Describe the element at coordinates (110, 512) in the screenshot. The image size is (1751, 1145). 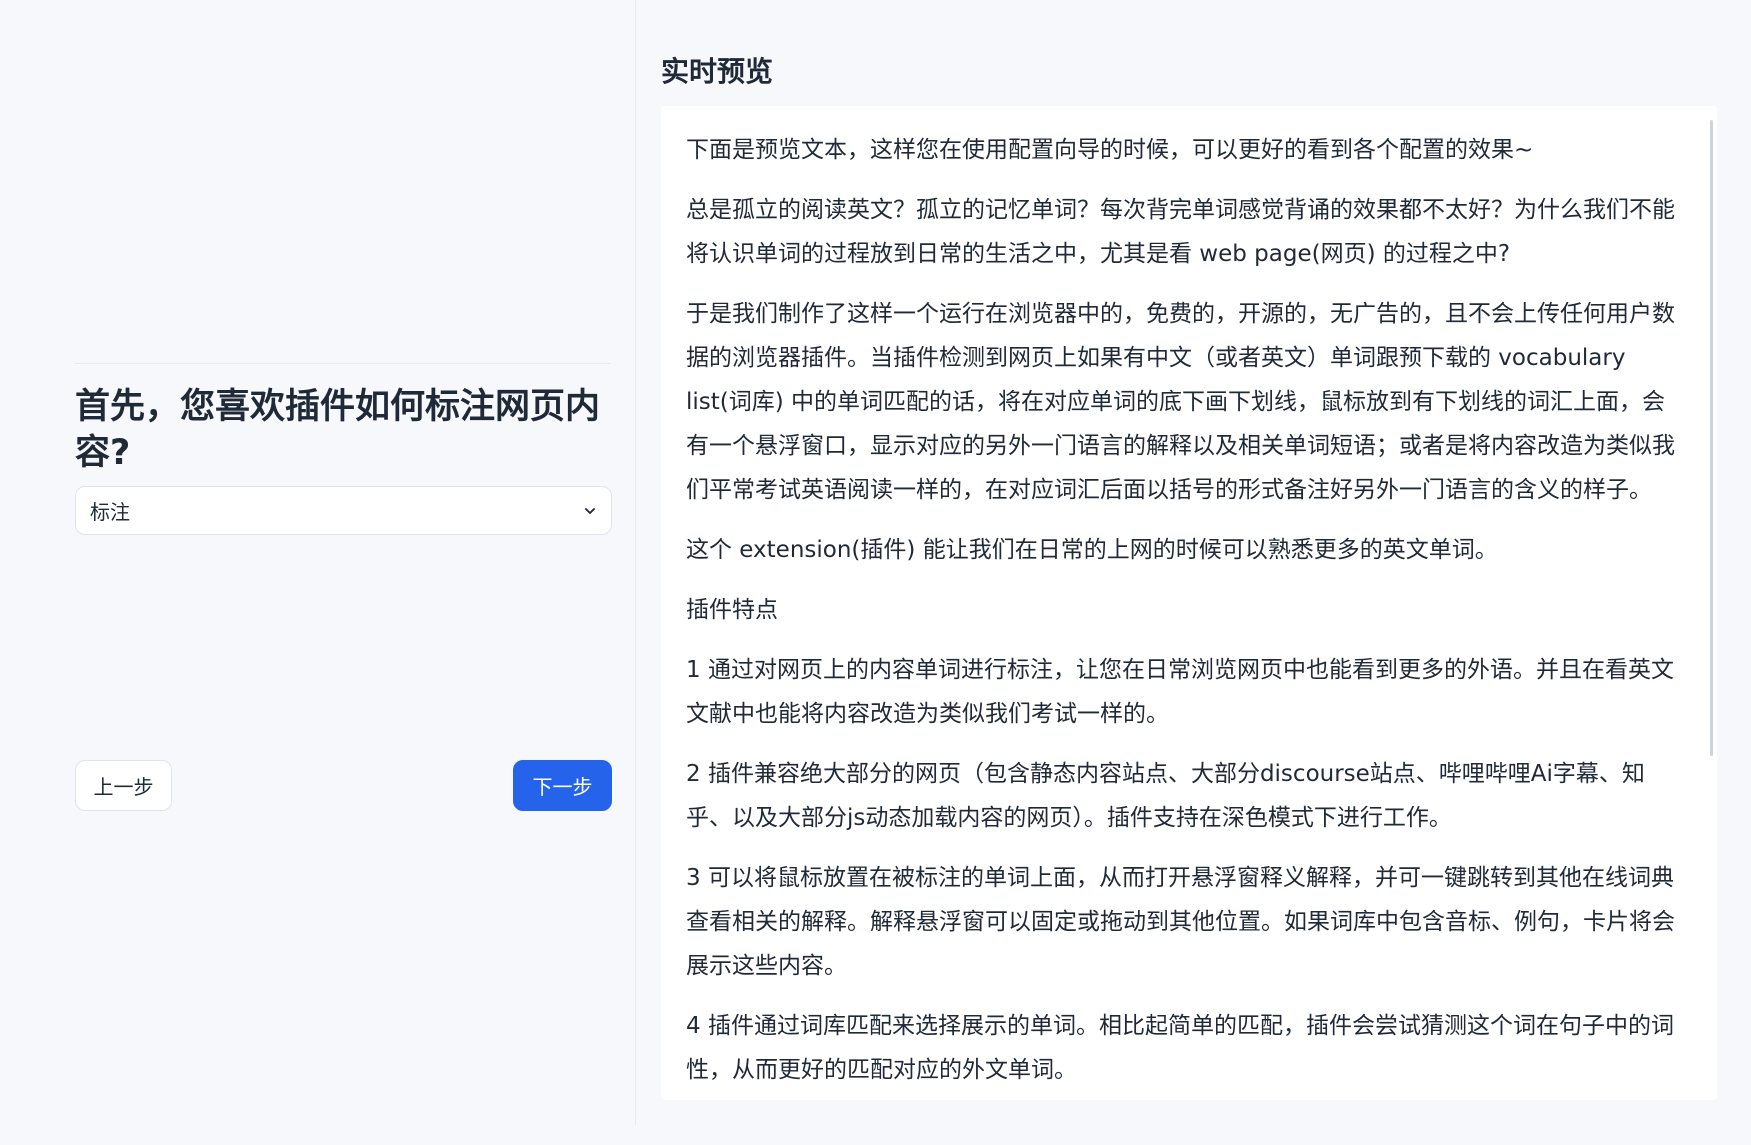
I see `annotation-mode-value: 标注` at that location.